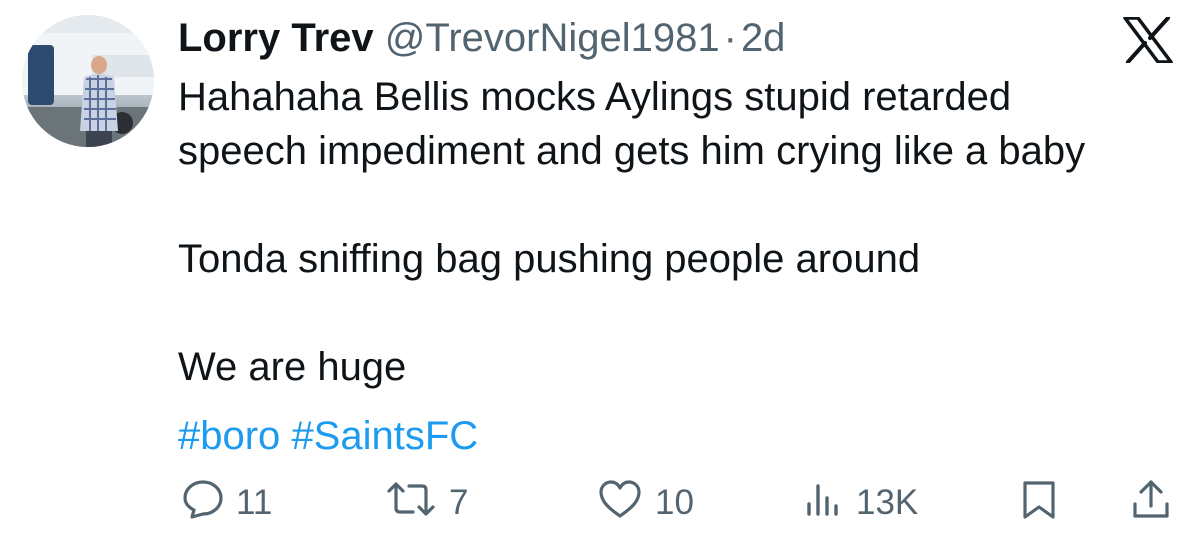 The image size is (1200, 550). What do you see at coordinates (763, 38) in the screenshot?
I see `tweet-timestamp: 2d` at bounding box center [763, 38].